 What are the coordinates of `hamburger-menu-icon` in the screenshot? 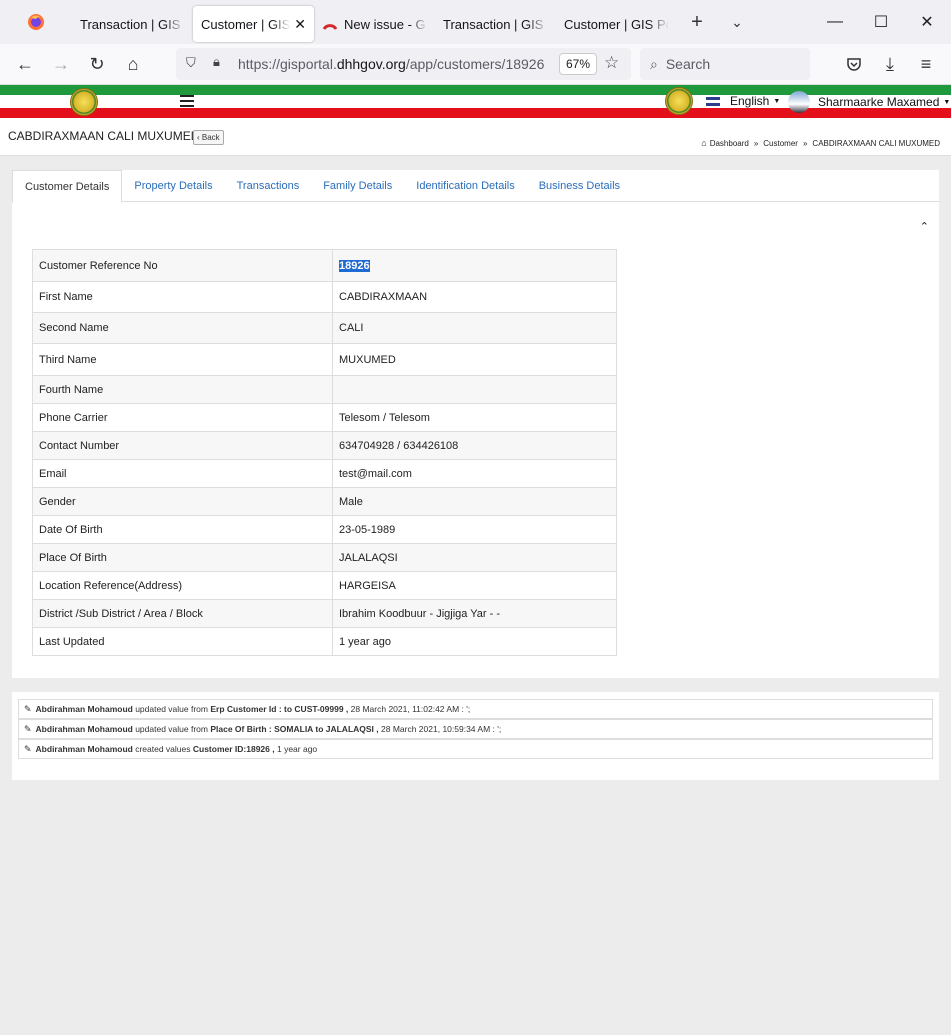 It's located at (187, 101).